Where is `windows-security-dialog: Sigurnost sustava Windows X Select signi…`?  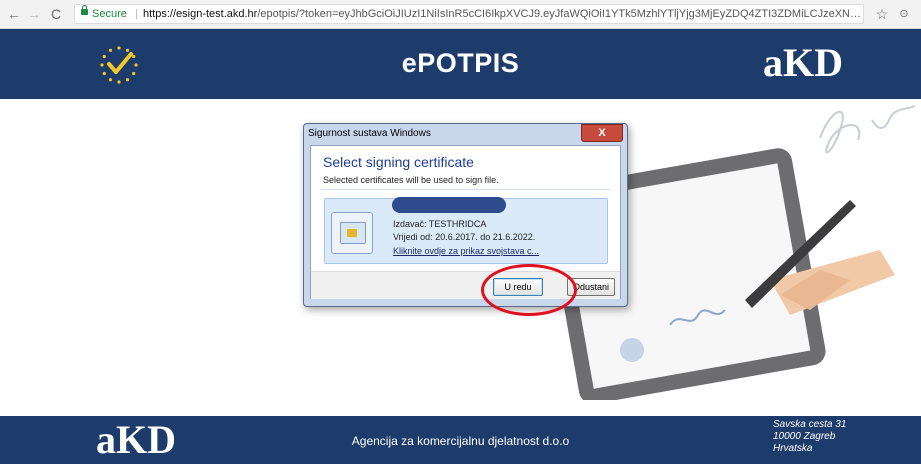 windows-security-dialog: Sigurnost sustava Windows X Select signi… is located at coordinates (465, 215).